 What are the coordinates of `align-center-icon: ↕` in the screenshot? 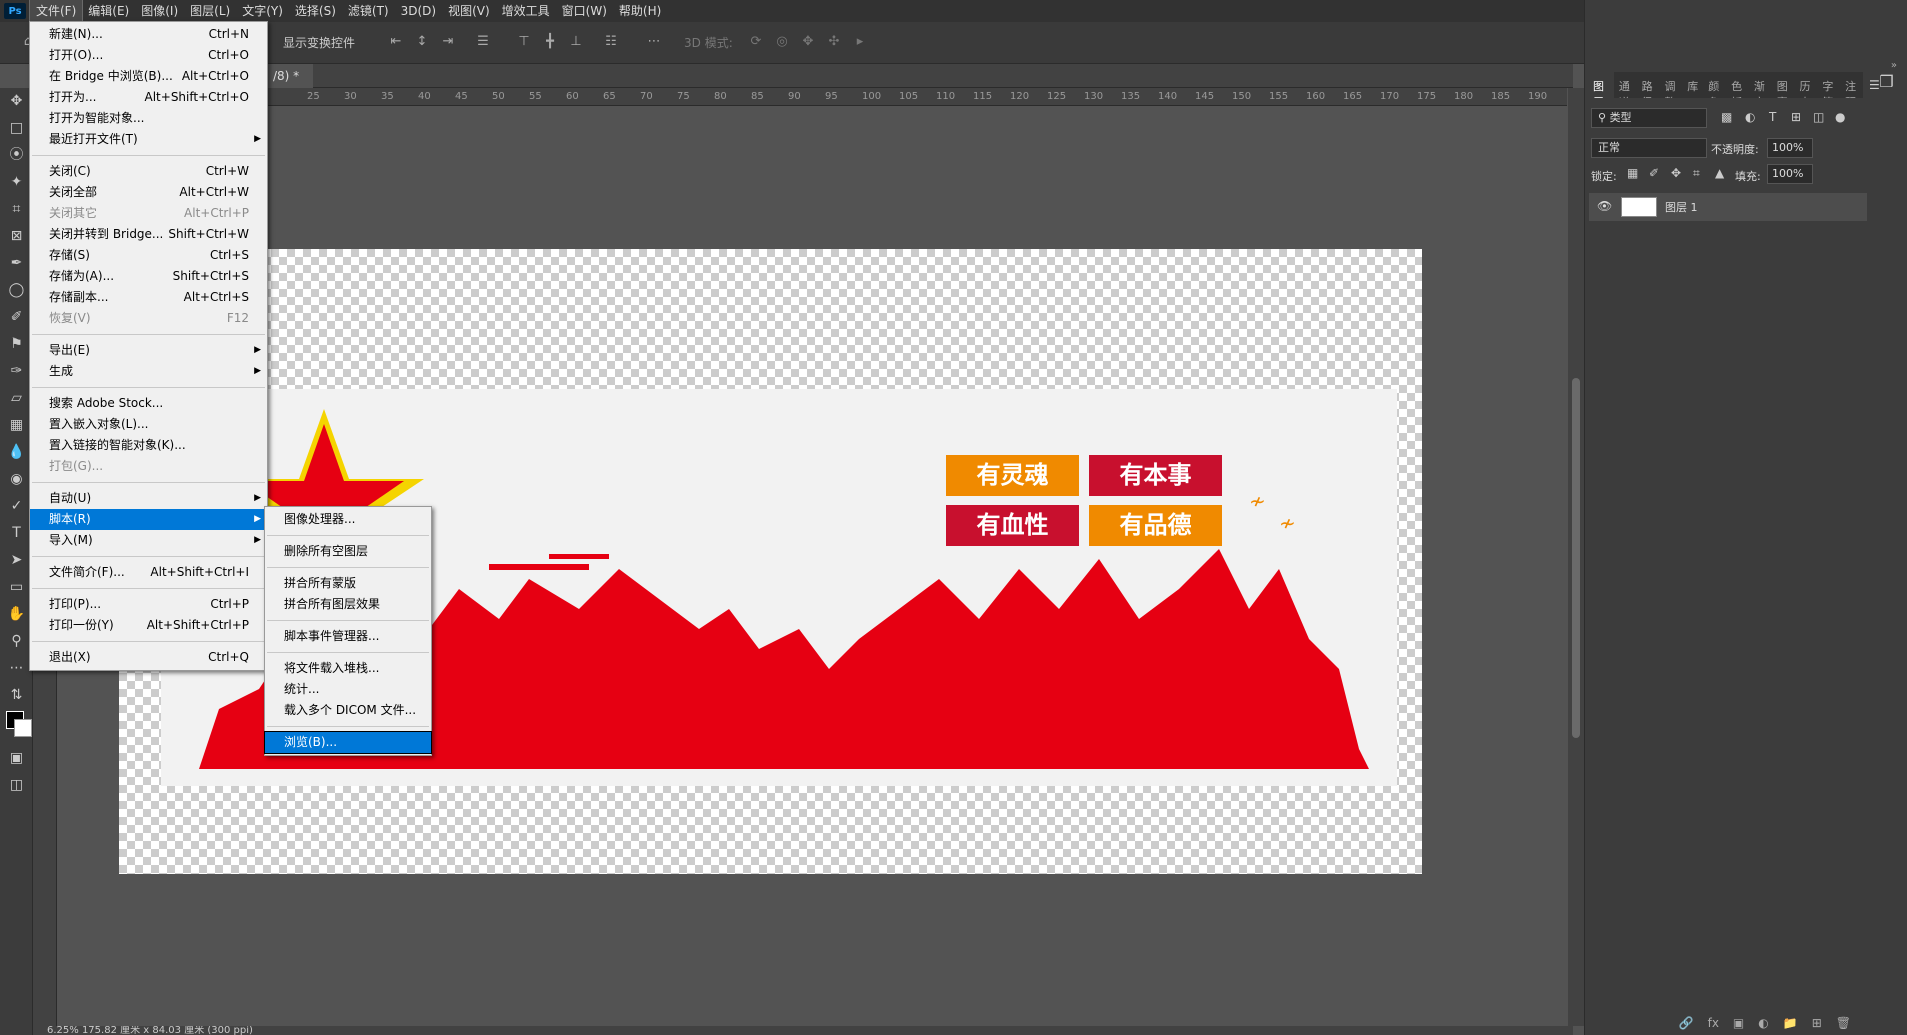 It's located at (422, 42).